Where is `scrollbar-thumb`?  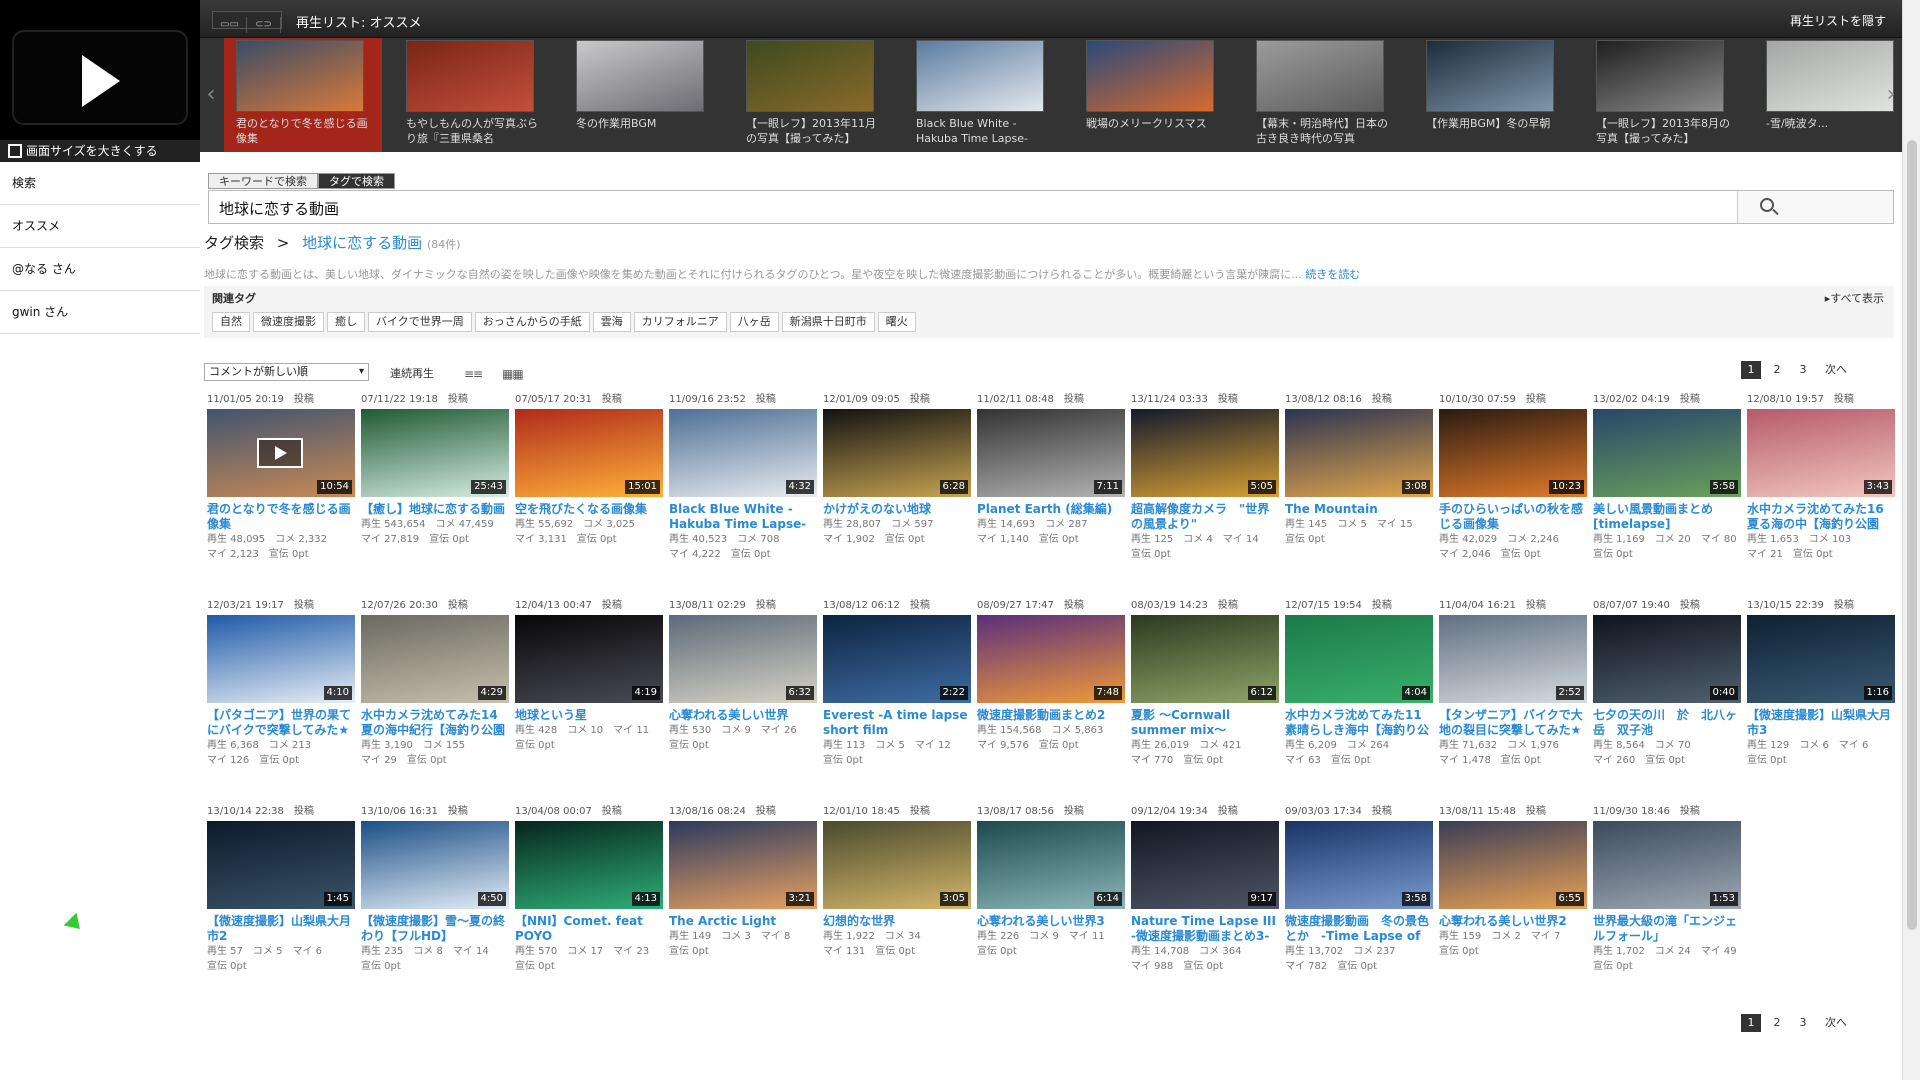
scrollbar-thumb is located at coordinates (1912, 535).